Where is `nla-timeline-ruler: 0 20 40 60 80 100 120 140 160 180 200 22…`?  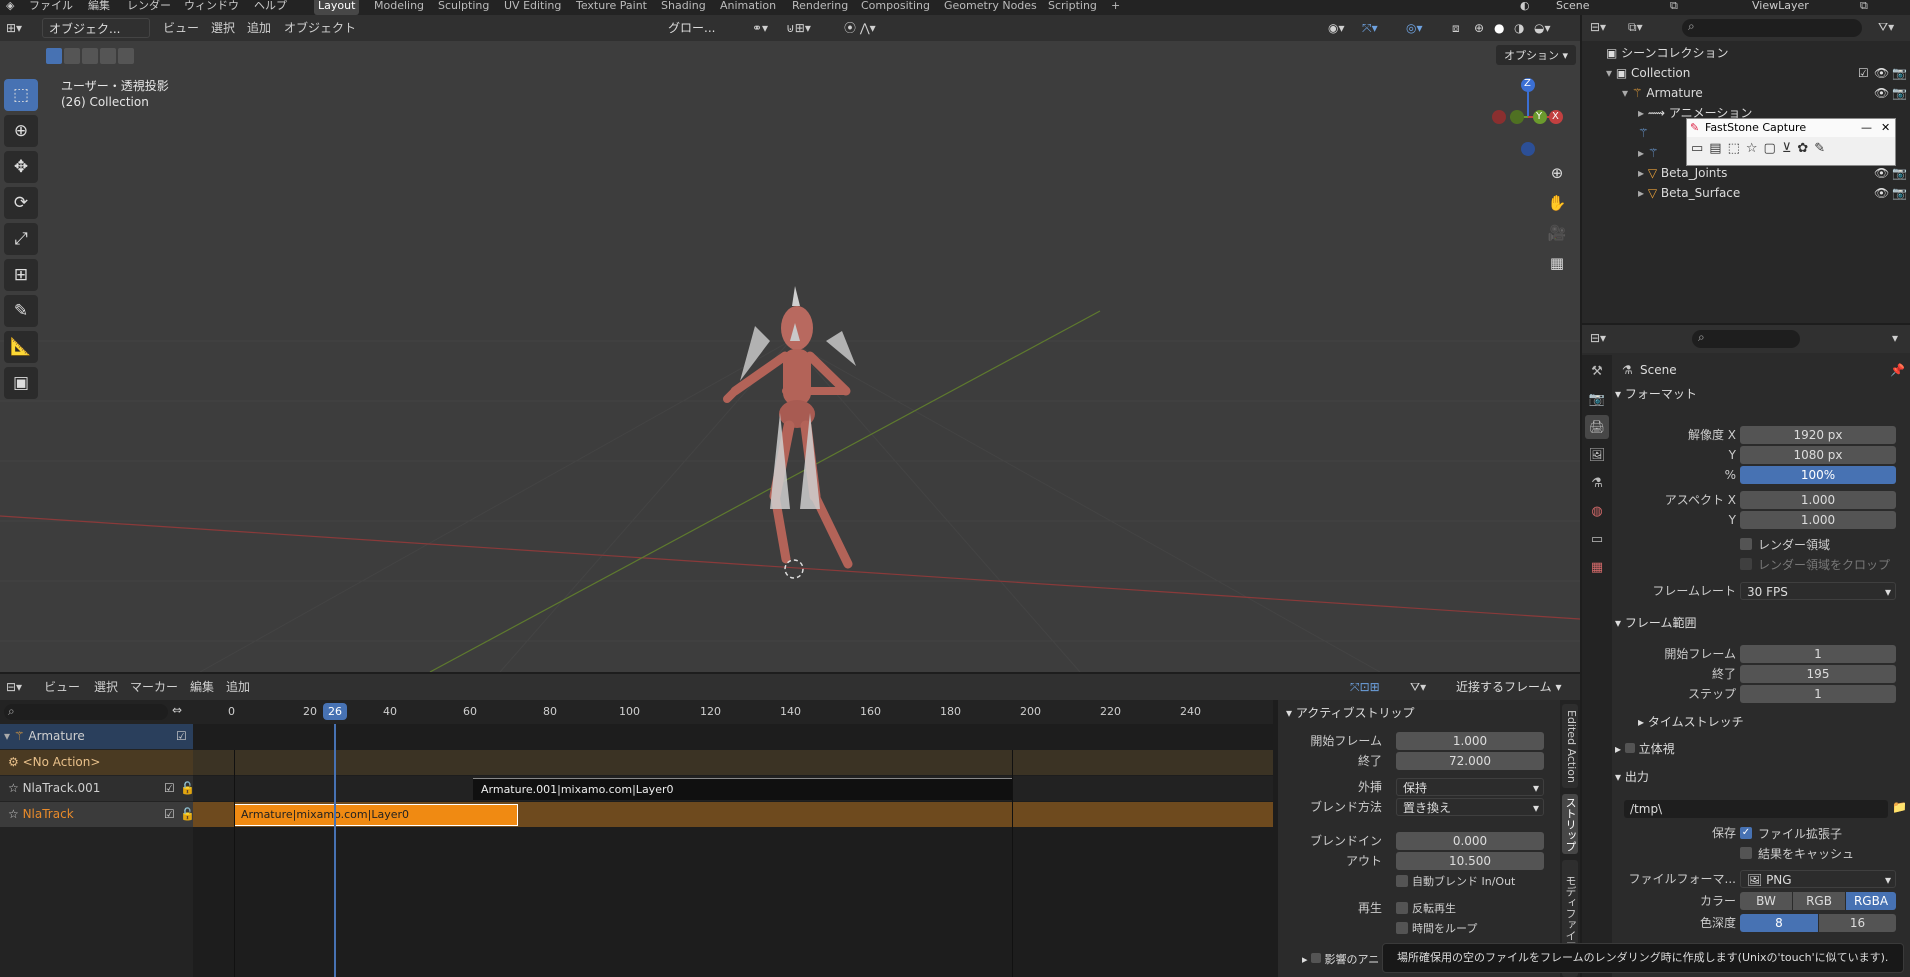 nla-timeline-ruler: 0 20 40 60 80 100 120 140 160 180 200 22… is located at coordinates (733, 712).